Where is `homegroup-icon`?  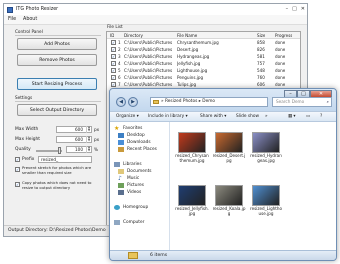 homegroup-icon is located at coordinates (117, 207).